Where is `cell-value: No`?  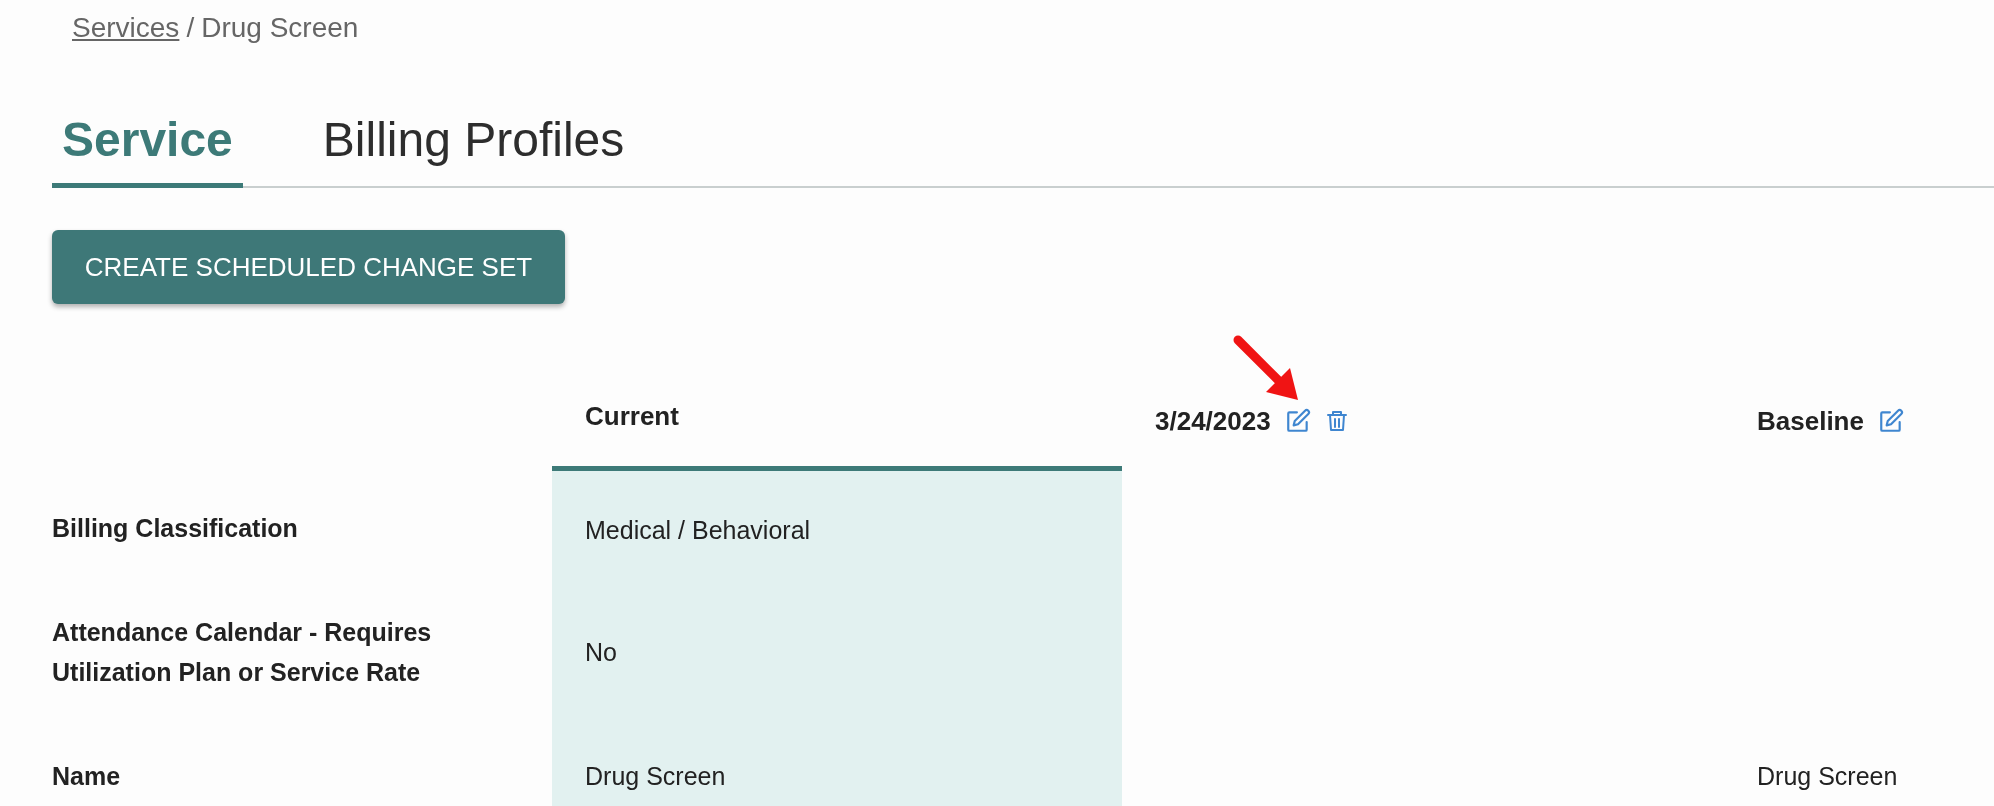 cell-value: No is located at coordinates (601, 652).